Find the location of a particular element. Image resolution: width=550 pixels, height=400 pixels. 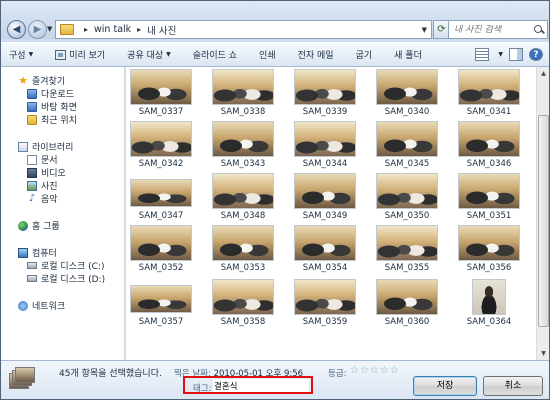

photo-tile: SAM_0346 is located at coordinates (489, 146).